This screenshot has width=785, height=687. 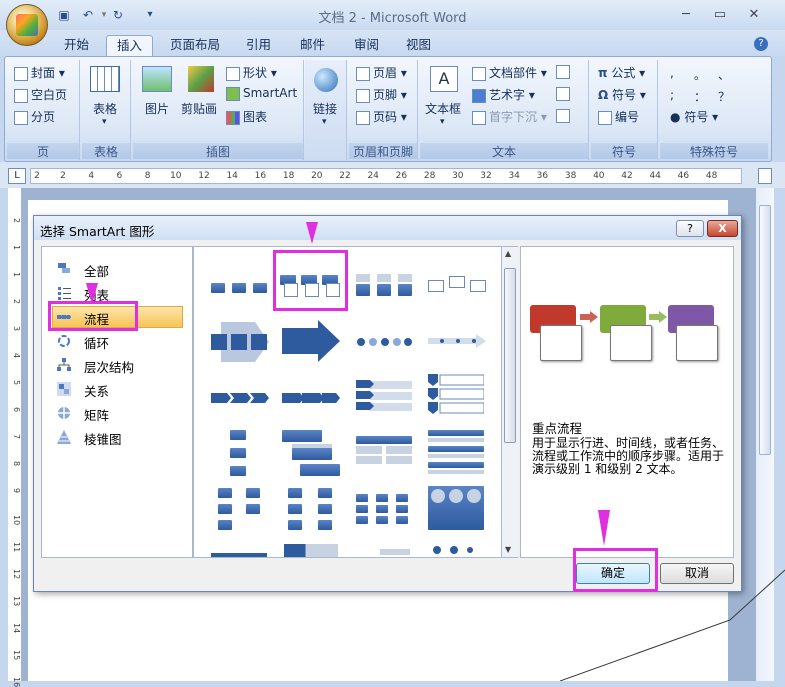 I want to click on table-icon, so click(x=105, y=79).